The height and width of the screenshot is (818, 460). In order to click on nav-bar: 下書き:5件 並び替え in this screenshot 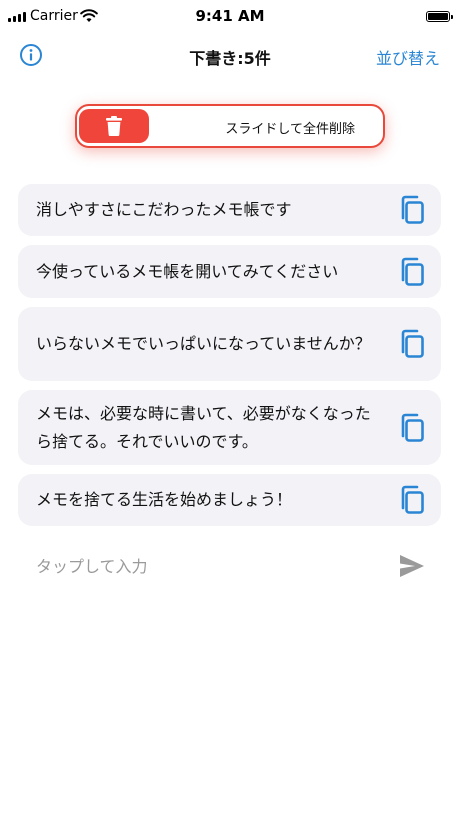, I will do `click(230, 56)`.